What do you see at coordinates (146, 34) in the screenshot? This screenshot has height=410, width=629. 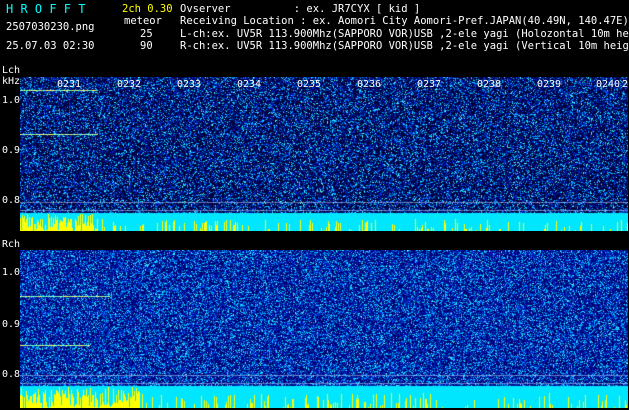 I see `meteor-count-lch: 25` at bounding box center [146, 34].